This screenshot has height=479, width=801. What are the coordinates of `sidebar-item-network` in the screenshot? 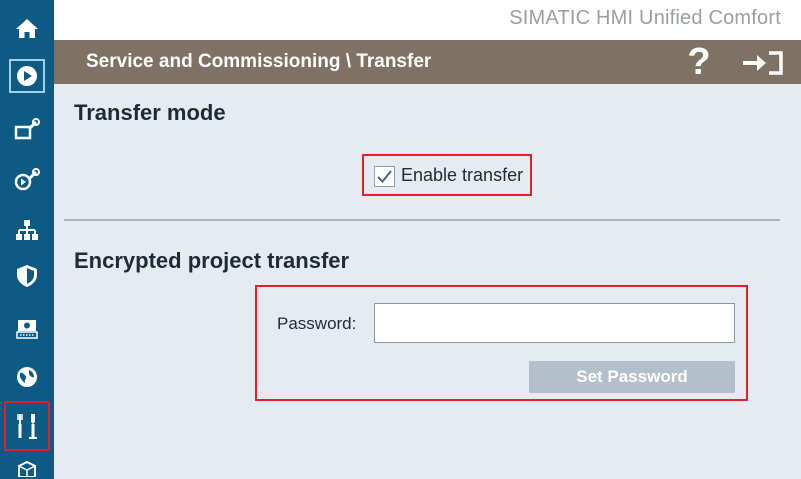 It's located at (27, 230).